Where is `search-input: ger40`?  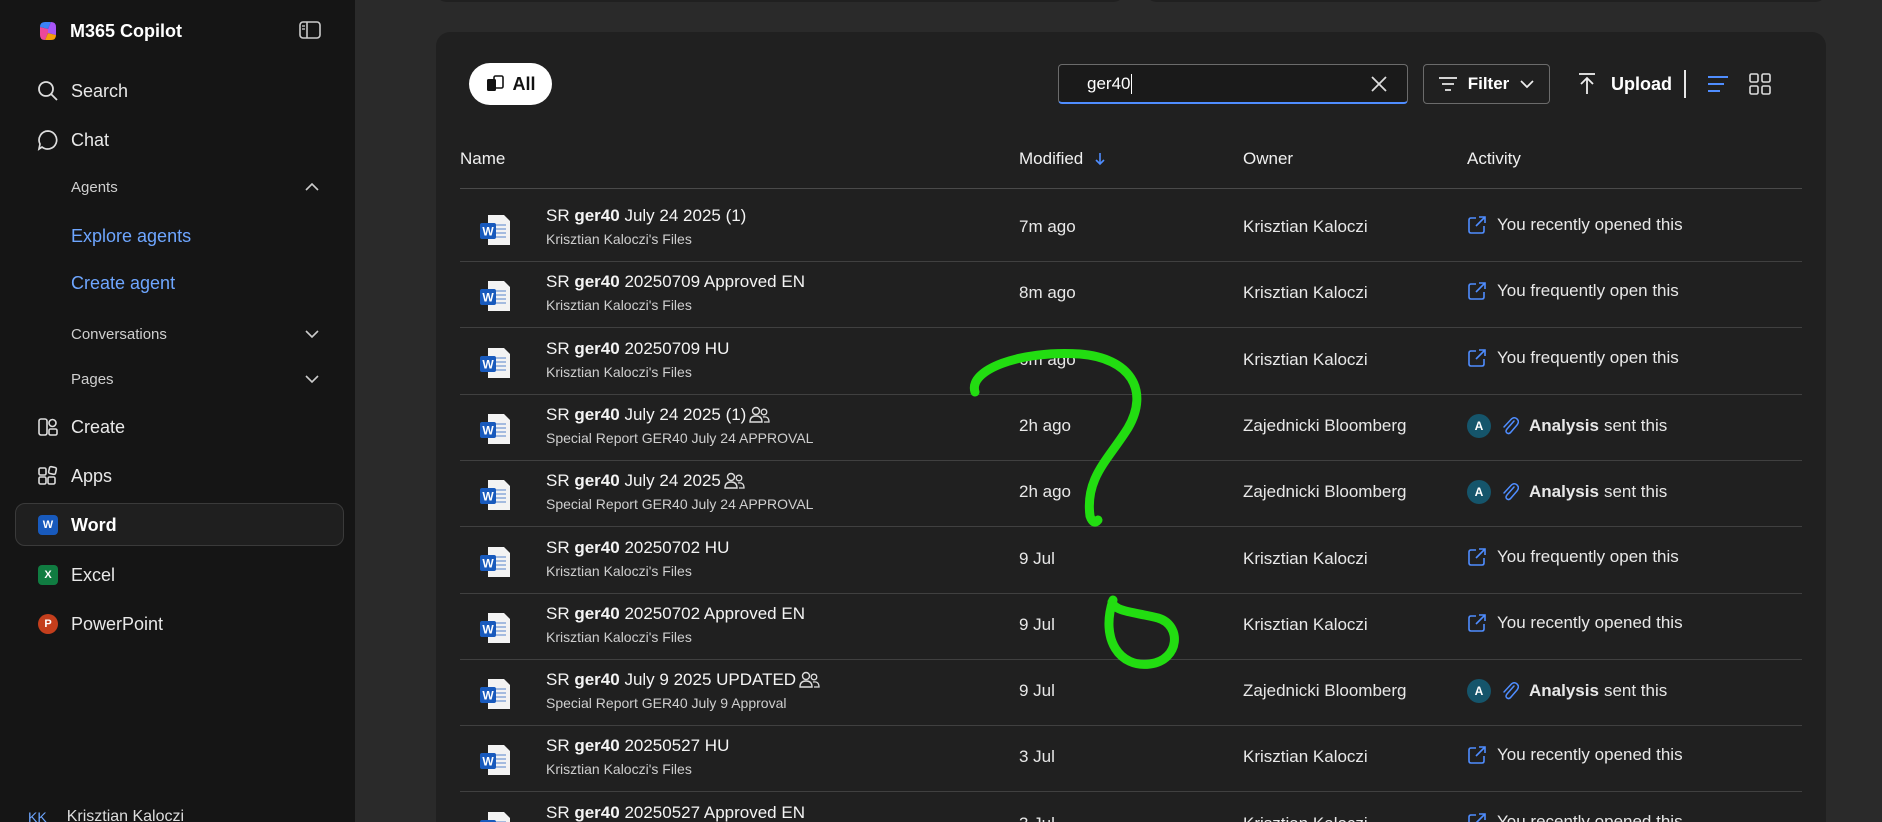
search-input: ger40 is located at coordinates (1233, 84).